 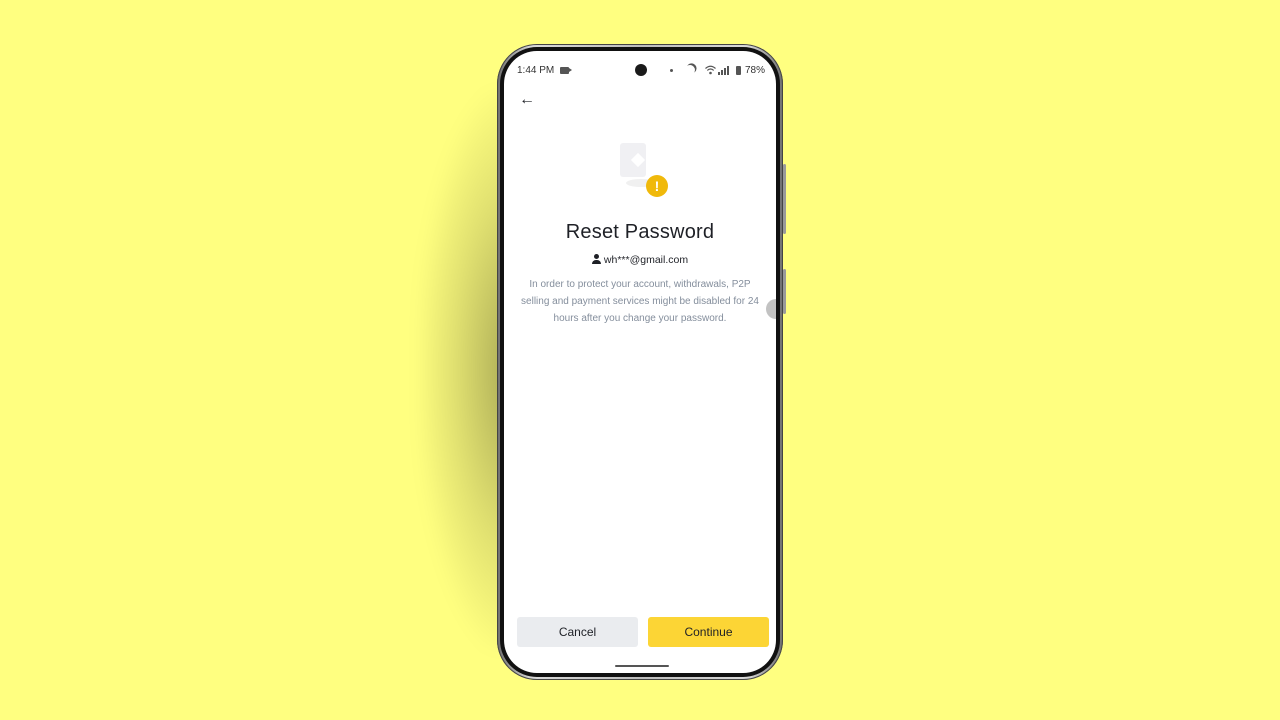 What do you see at coordinates (566, 70) in the screenshot?
I see `video-camera-icon` at bounding box center [566, 70].